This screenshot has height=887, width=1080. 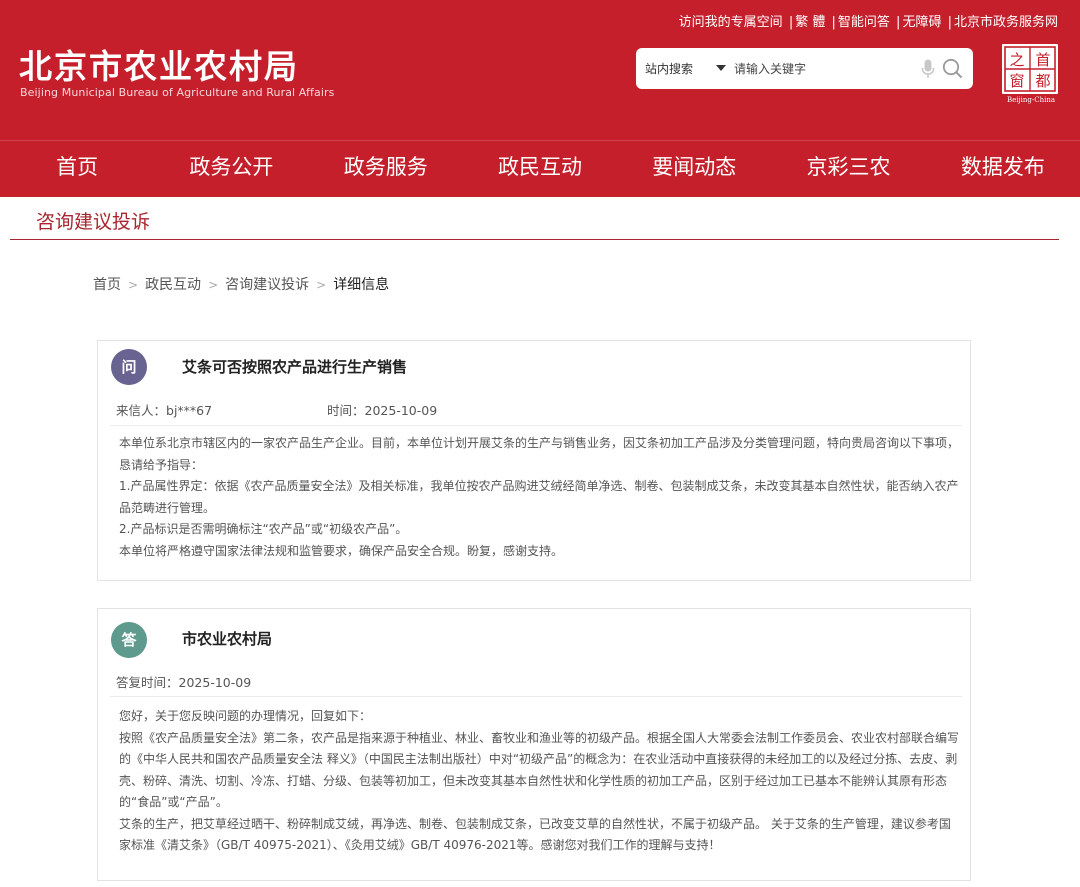 What do you see at coordinates (731, 22) in the screenshot?
I see `top-link-my-space: 访问我的专属空间` at bounding box center [731, 22].